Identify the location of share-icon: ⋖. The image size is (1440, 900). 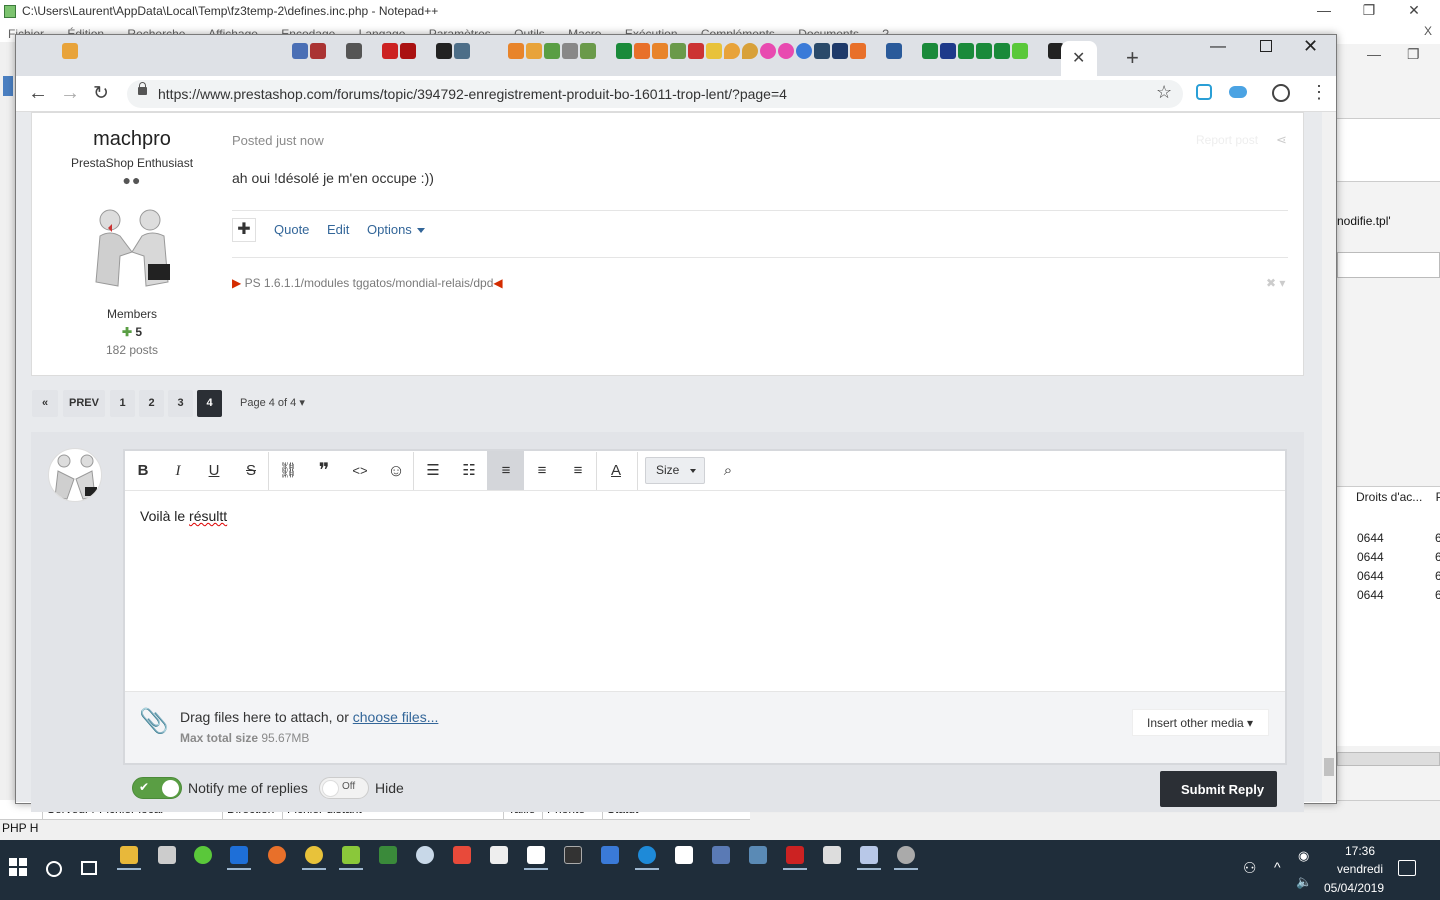
(1281, 140).